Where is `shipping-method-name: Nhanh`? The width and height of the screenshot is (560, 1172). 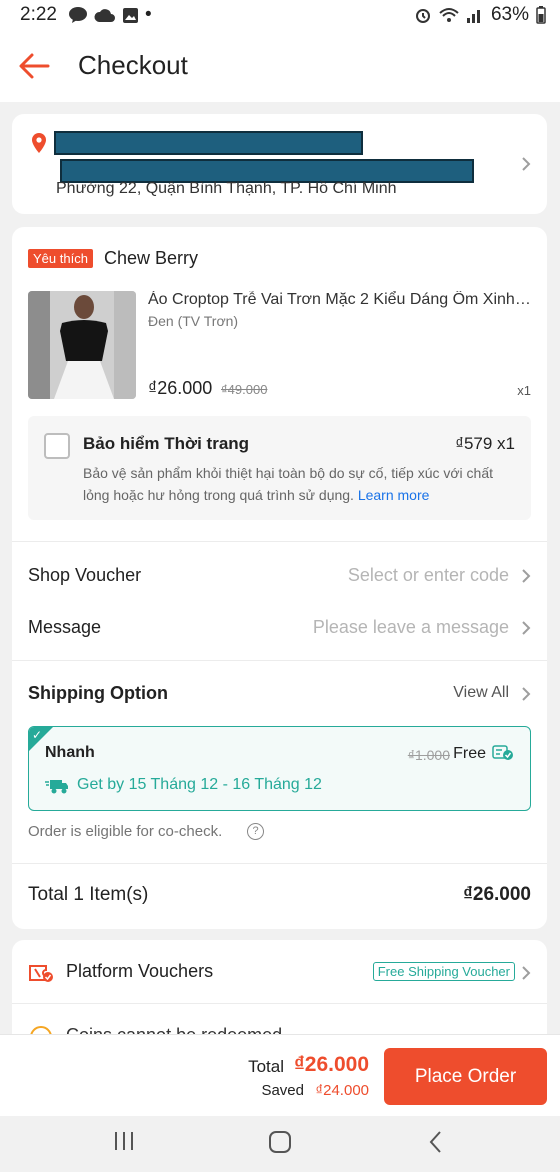 shipping-method-name: Nhanh is located at coordinates (70, 752).